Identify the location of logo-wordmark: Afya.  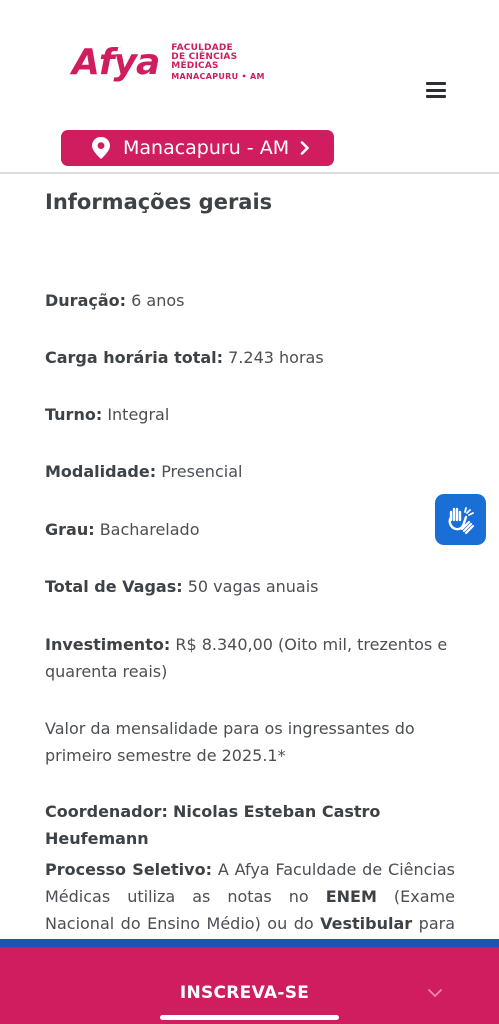
(116, 62).